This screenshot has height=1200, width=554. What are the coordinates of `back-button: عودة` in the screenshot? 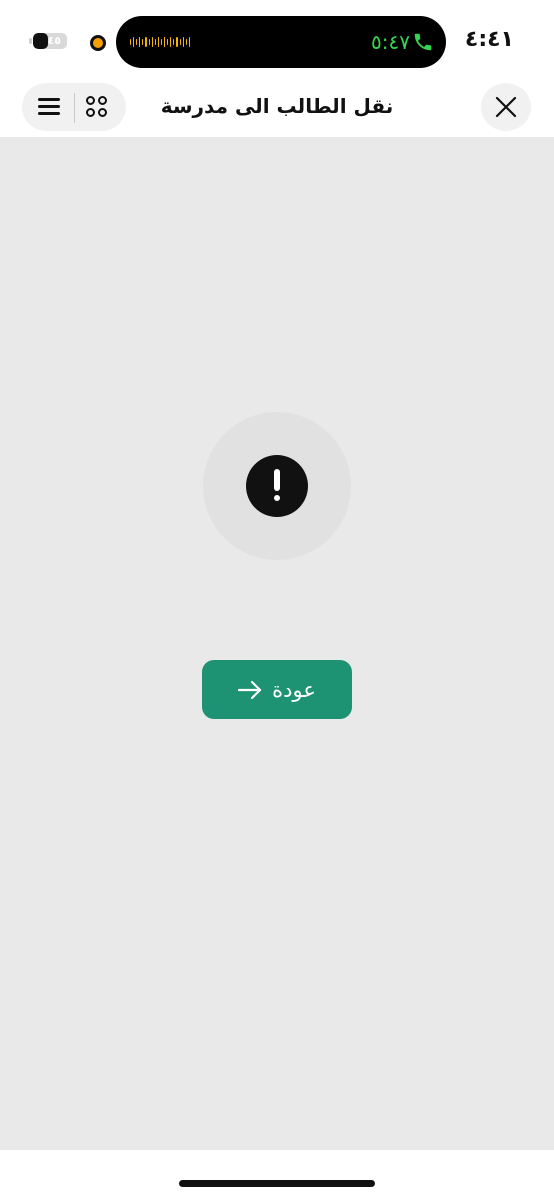 It's located at (277, 689).